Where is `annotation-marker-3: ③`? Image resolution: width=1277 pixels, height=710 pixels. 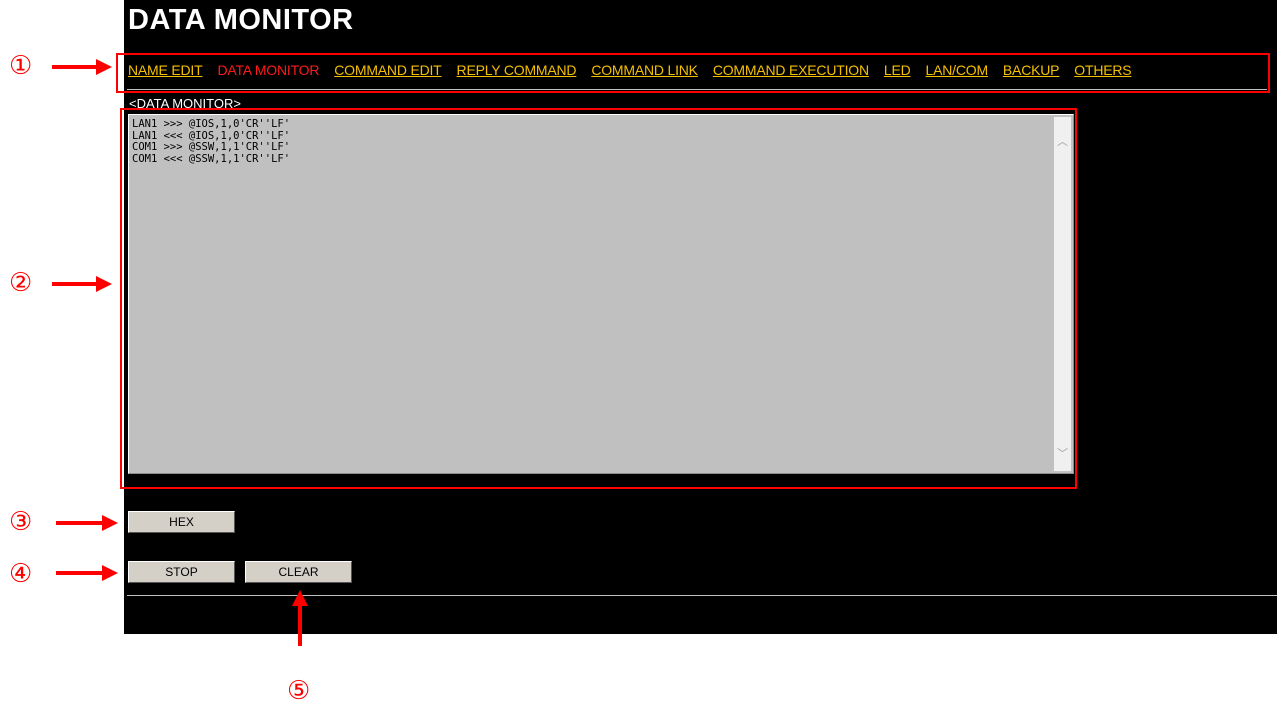 annotation-marker-3: ③ is located at coordinates (21, 522).